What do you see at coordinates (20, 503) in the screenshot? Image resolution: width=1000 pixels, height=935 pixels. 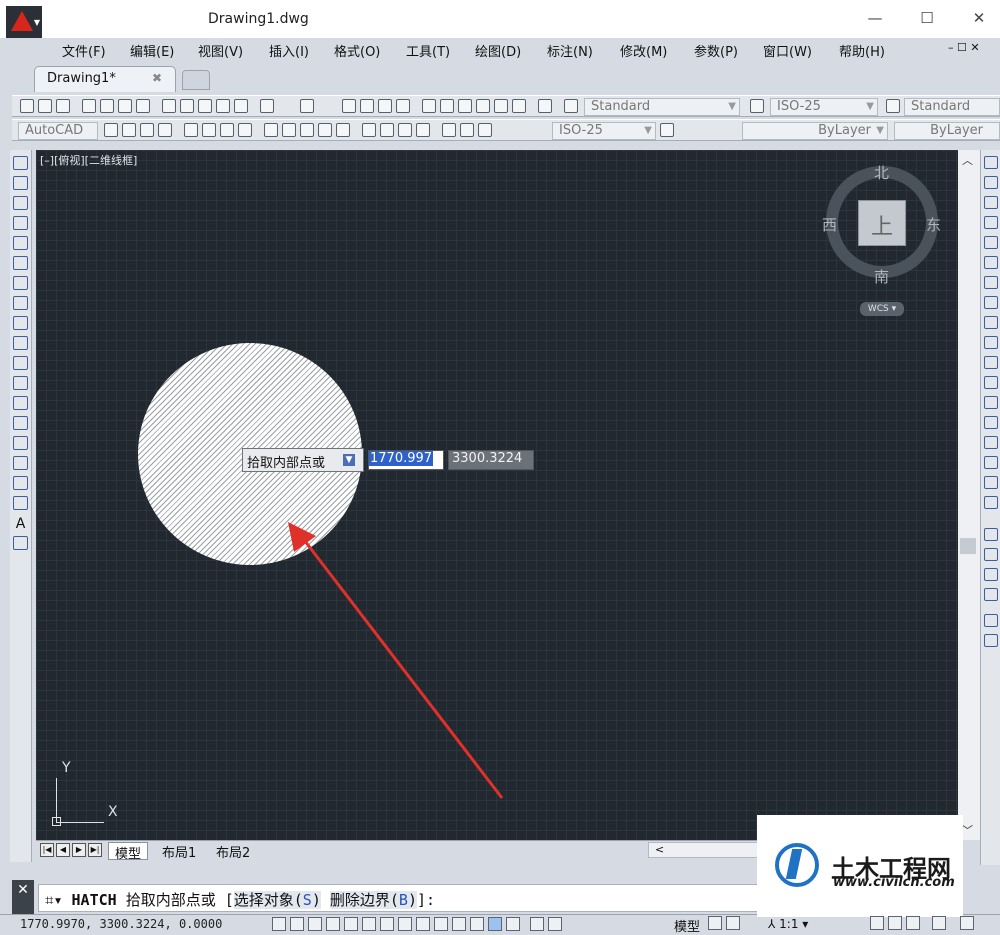 I see `table-icon` at bounding box center [20, 503].